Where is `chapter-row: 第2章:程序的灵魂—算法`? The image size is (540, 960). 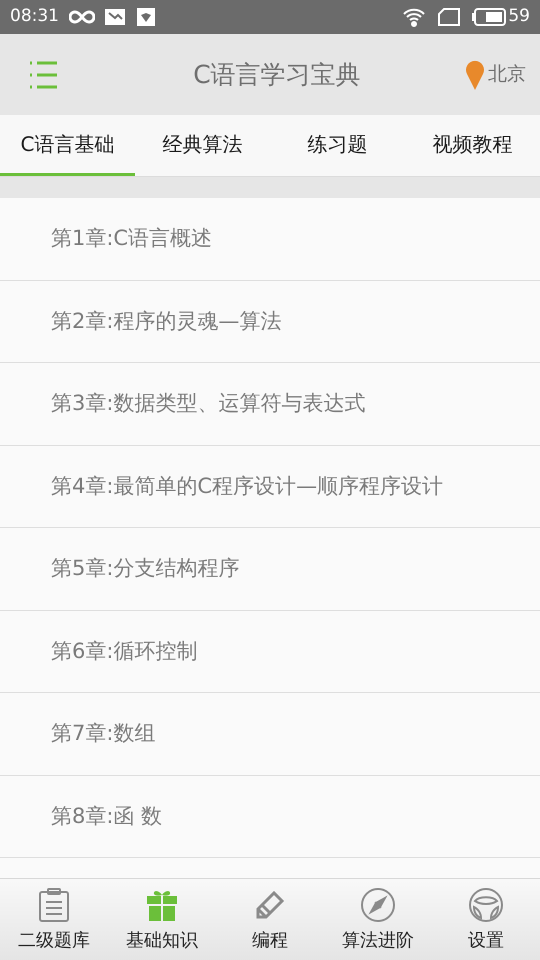 chapter-row: 第2章:程序的灵魂—算法 is located at coordinates (270, 321).